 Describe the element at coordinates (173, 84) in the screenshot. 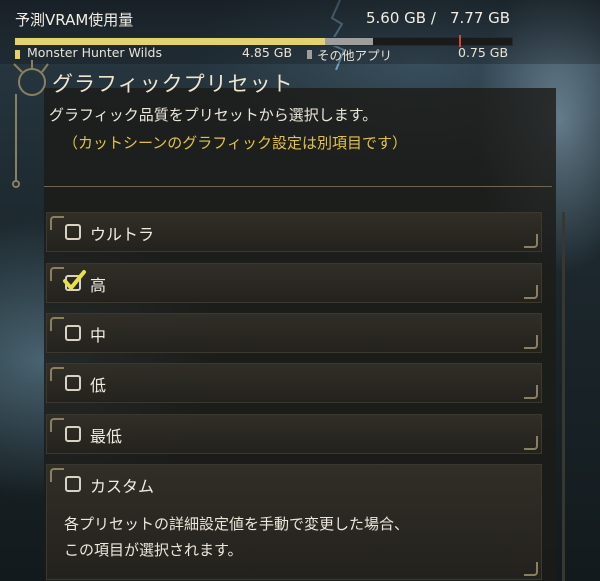

I see `panel-title: グラフィックプリセット` at that location.